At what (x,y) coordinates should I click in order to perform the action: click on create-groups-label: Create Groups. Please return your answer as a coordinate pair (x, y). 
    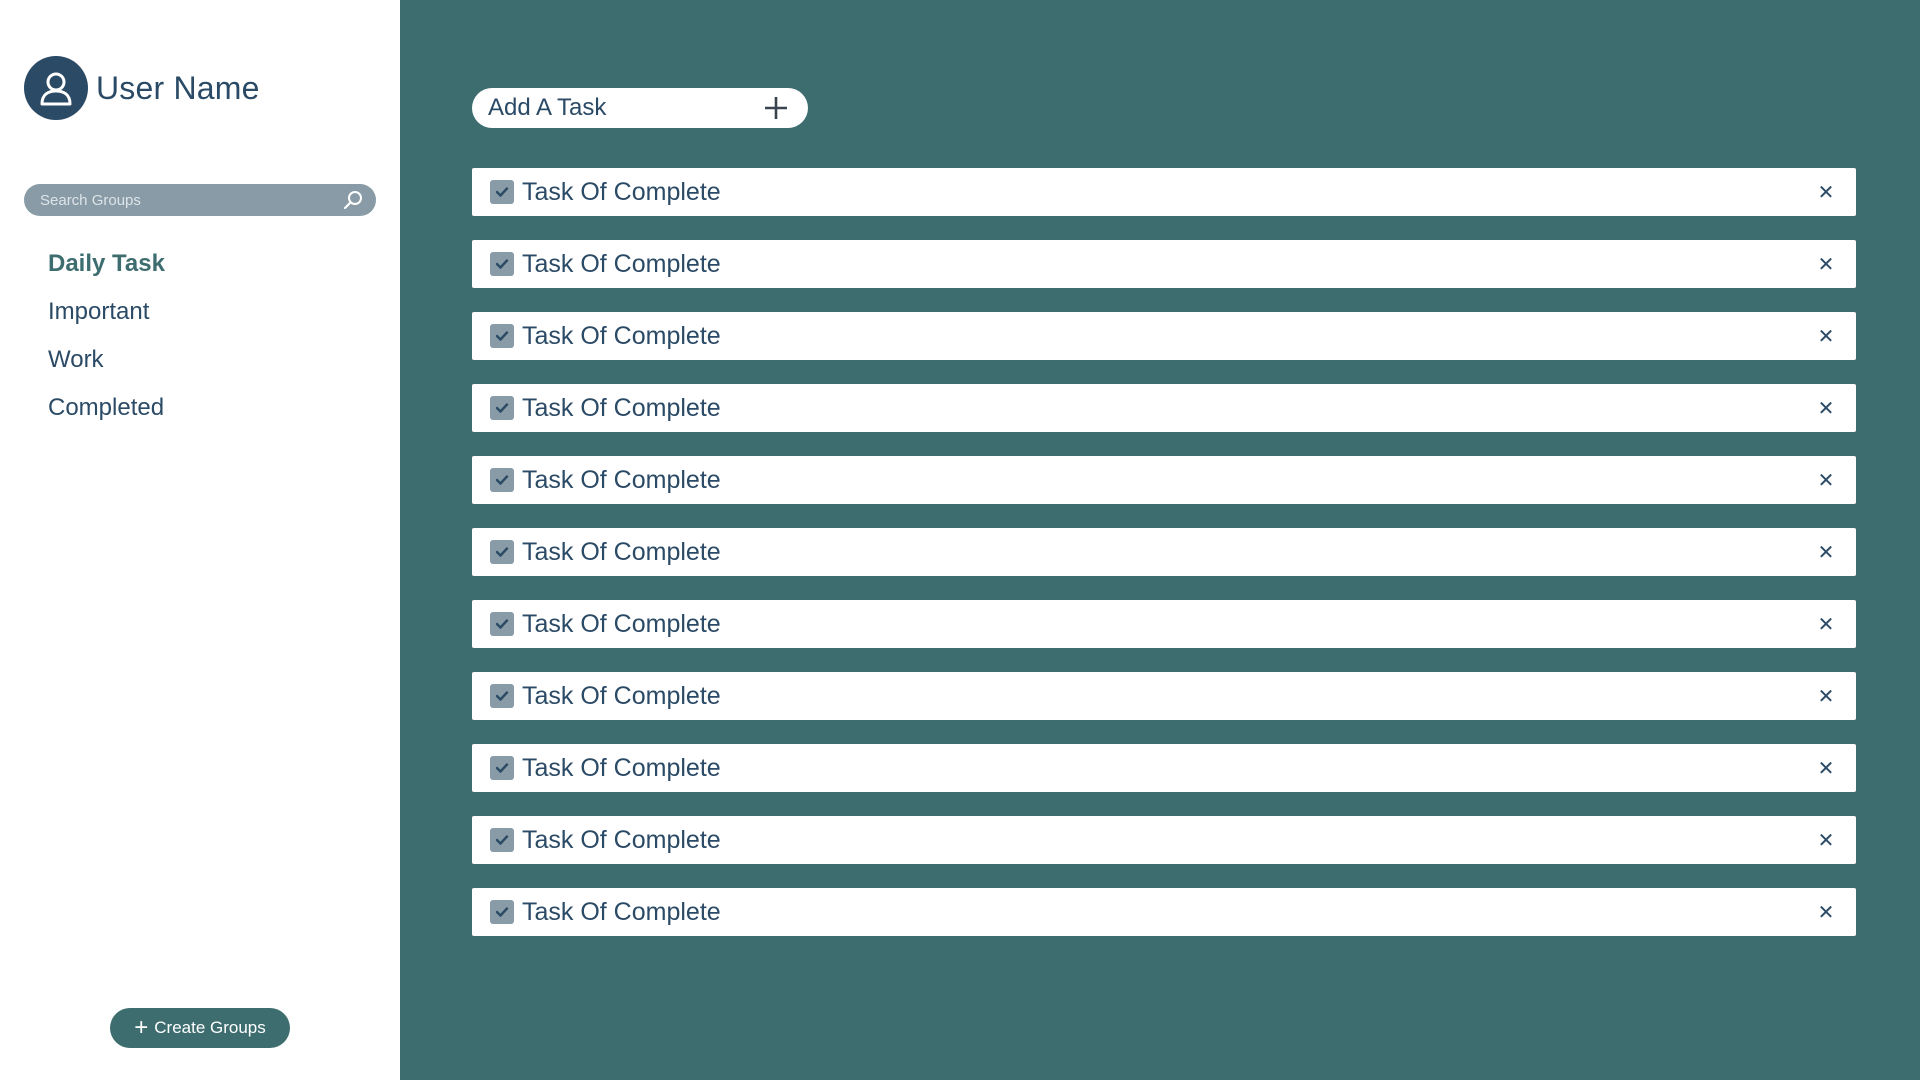
    Looking at the image, I should click on (210, 1027).